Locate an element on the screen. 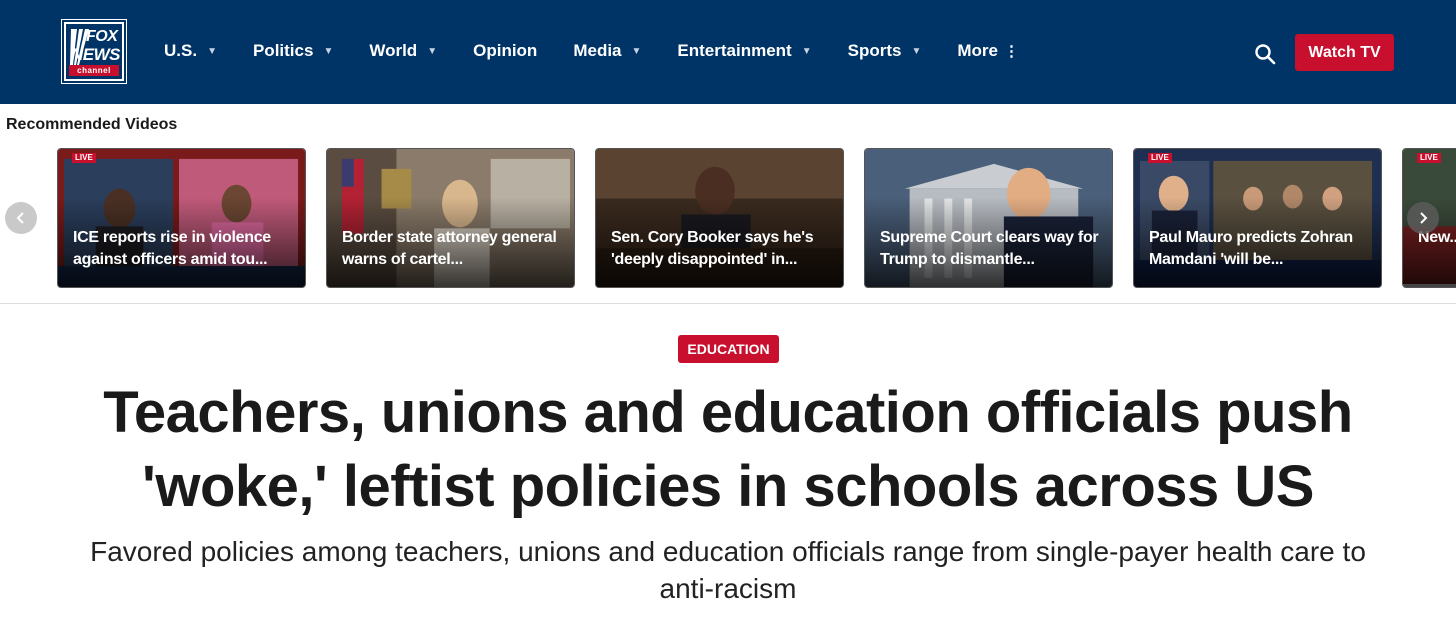 The image size is (1456, 621). logo-channel-band: channel is located at coordinates (94, 70).